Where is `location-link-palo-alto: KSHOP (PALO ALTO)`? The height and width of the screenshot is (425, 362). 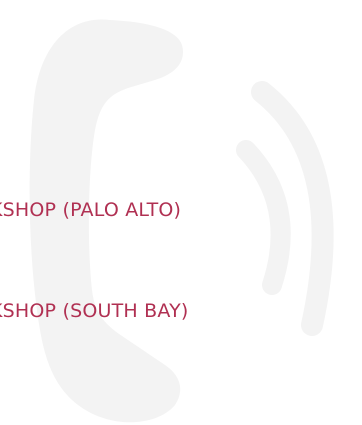 location-link-palo-alto: KSHOP (PALO ALTO) is located at coordinates (90, 210).